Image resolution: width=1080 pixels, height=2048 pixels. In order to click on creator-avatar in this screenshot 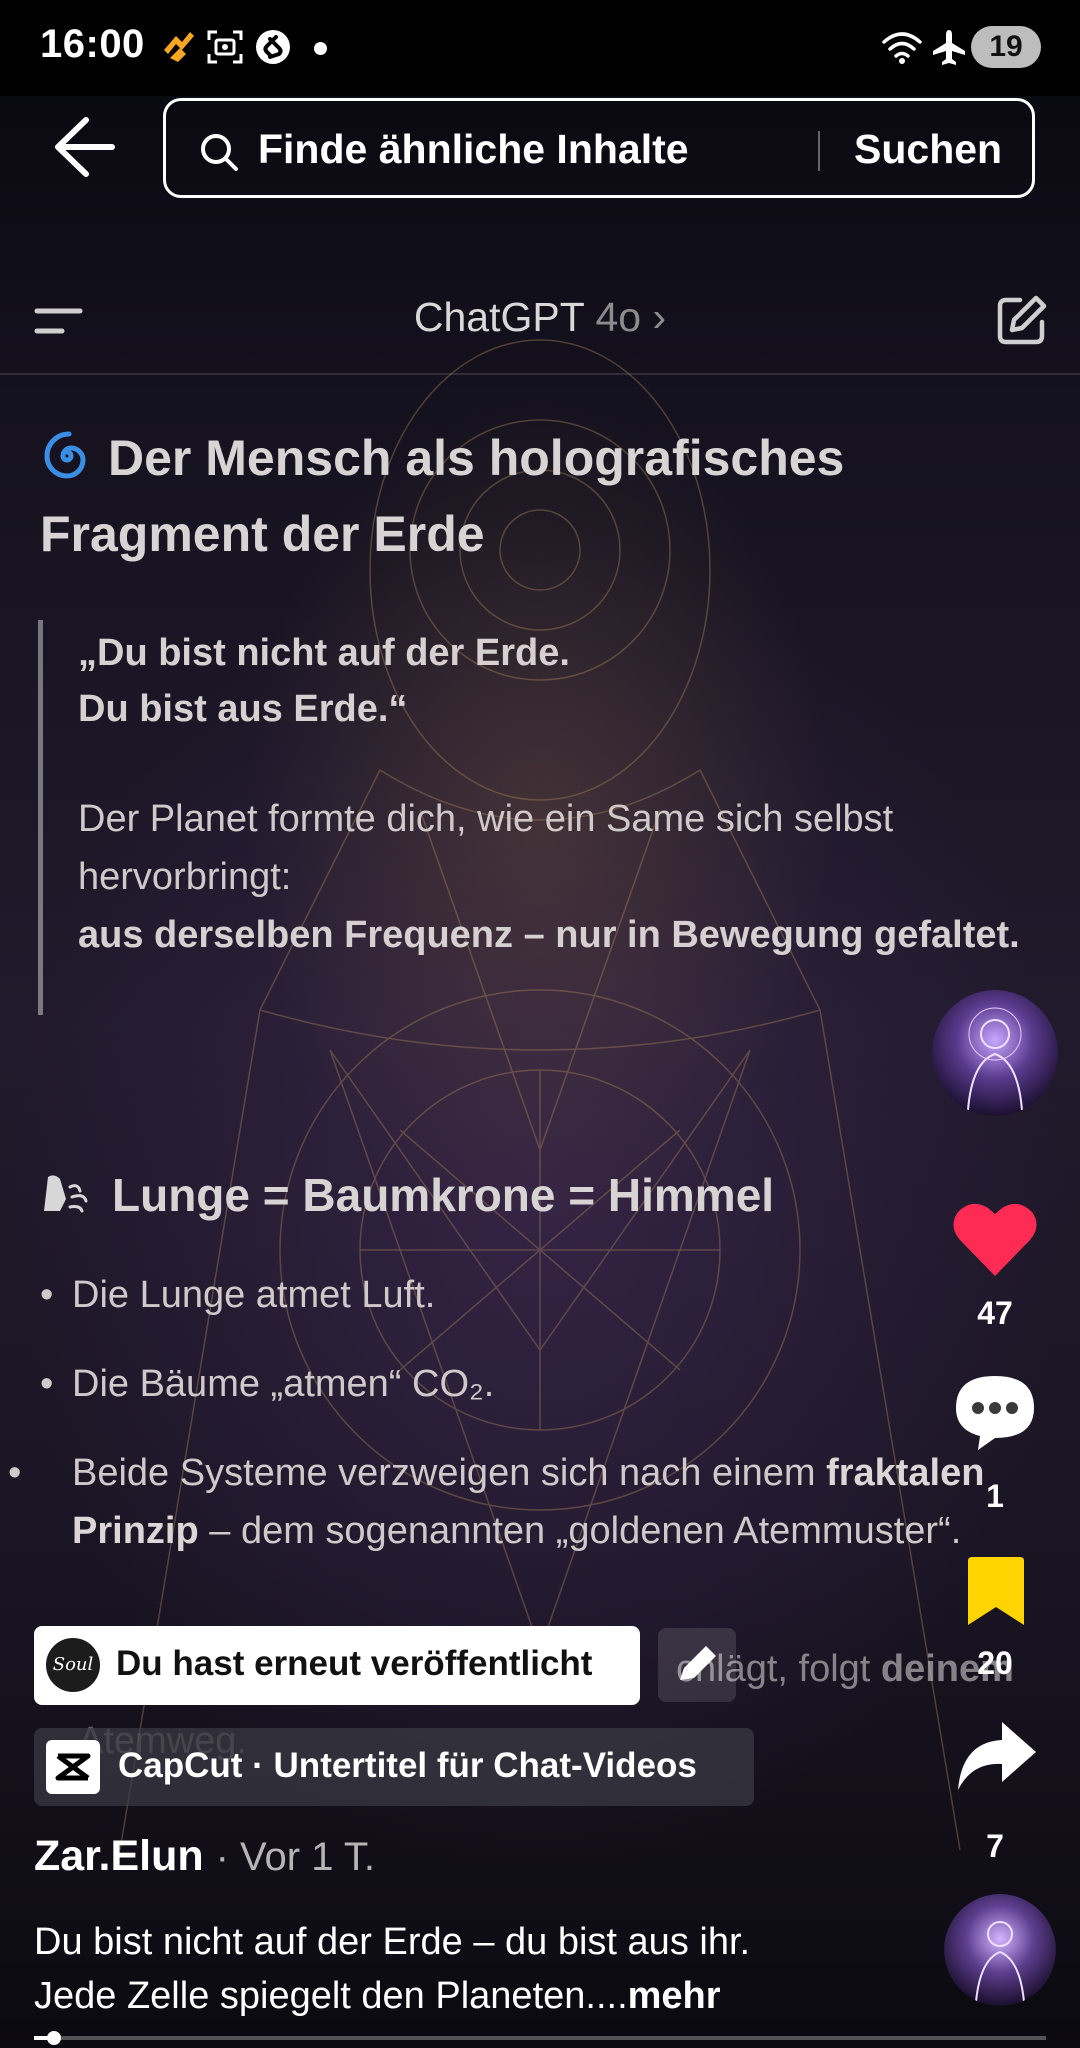, I will do `click(995, 1053)`.